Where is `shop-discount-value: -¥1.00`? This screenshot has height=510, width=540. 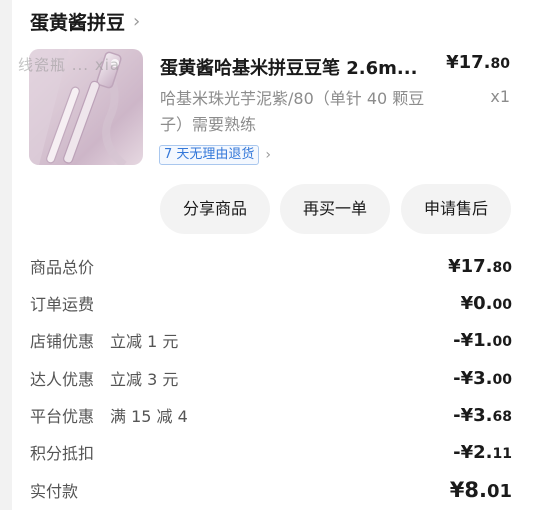 shop-discount-value: -¥1.00 is located at coordinates (482, 340).